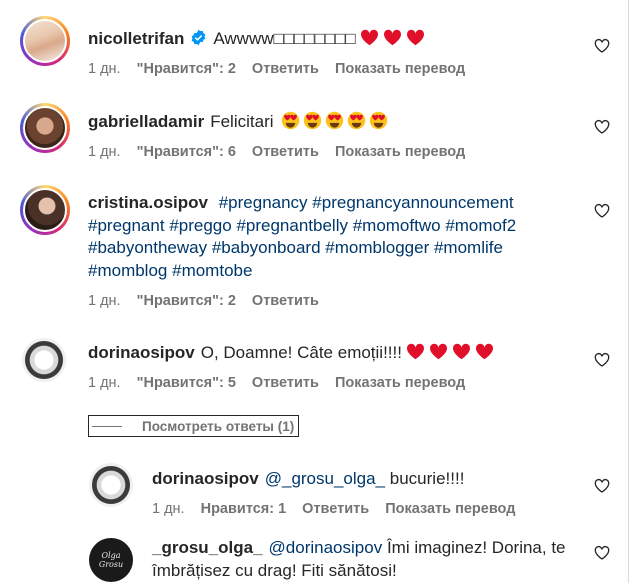 The height and width of the screenshot is (583, 629). I want to click on hashtag-link: #momblog, so click(127, 270).